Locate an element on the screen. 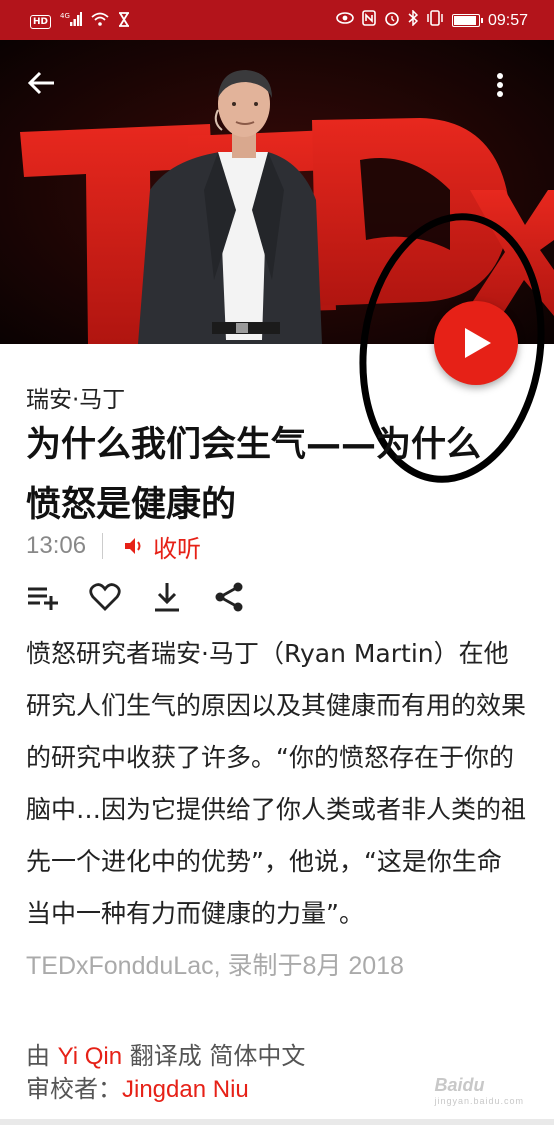 The height and width of the screenshot is (1125, 554). heart-icon is located at coordinates (105, 597).